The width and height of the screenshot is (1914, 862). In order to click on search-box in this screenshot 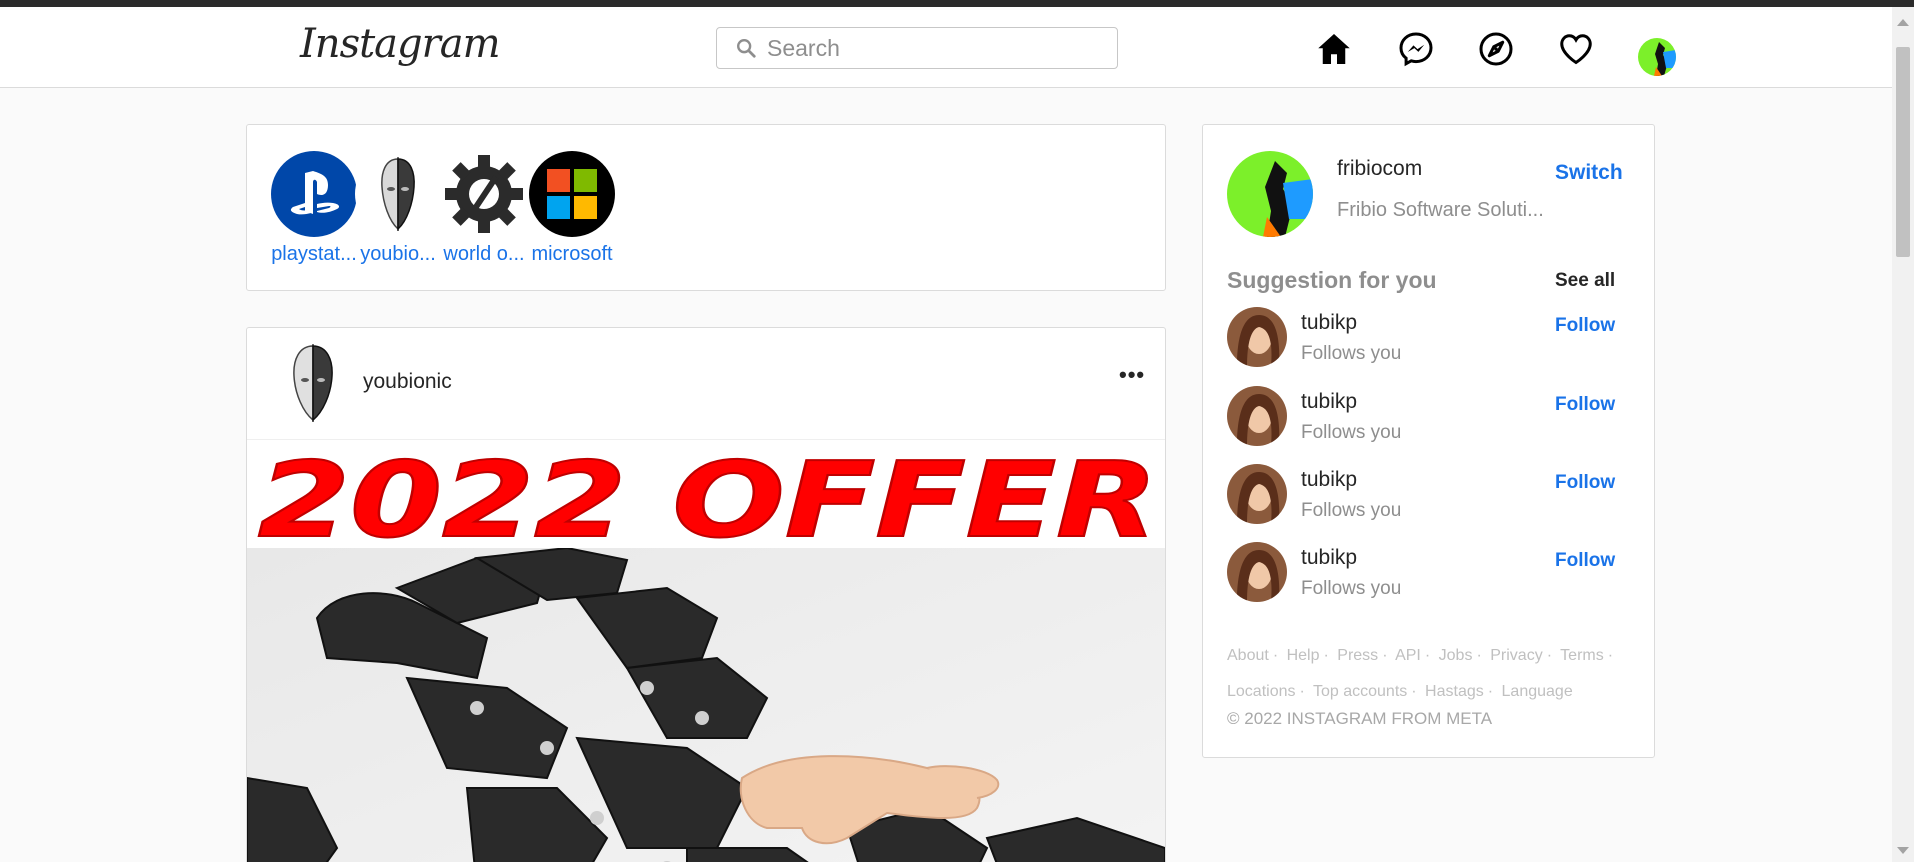, I will do `click(917, 48)`.